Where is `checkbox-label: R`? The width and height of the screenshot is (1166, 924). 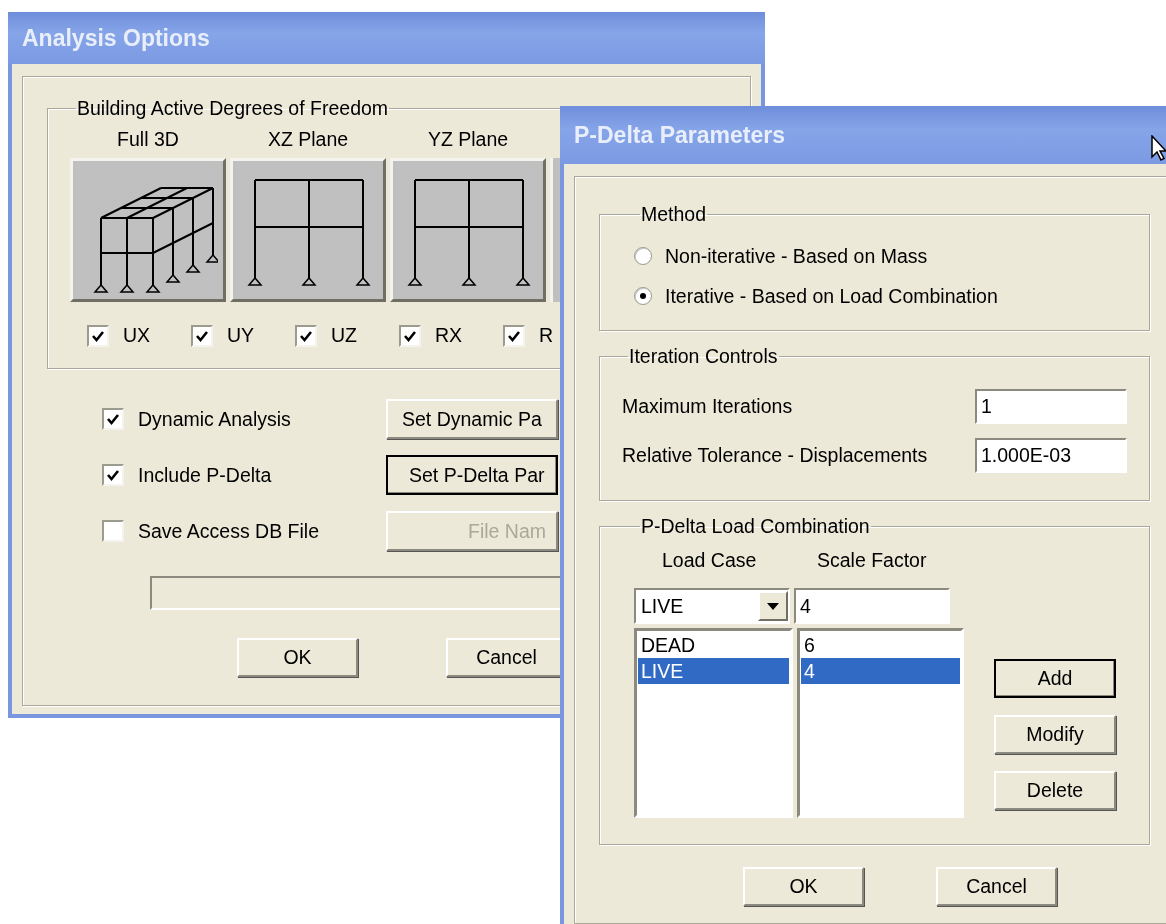 checkbox-label: R is located at coordinates (546, 335).